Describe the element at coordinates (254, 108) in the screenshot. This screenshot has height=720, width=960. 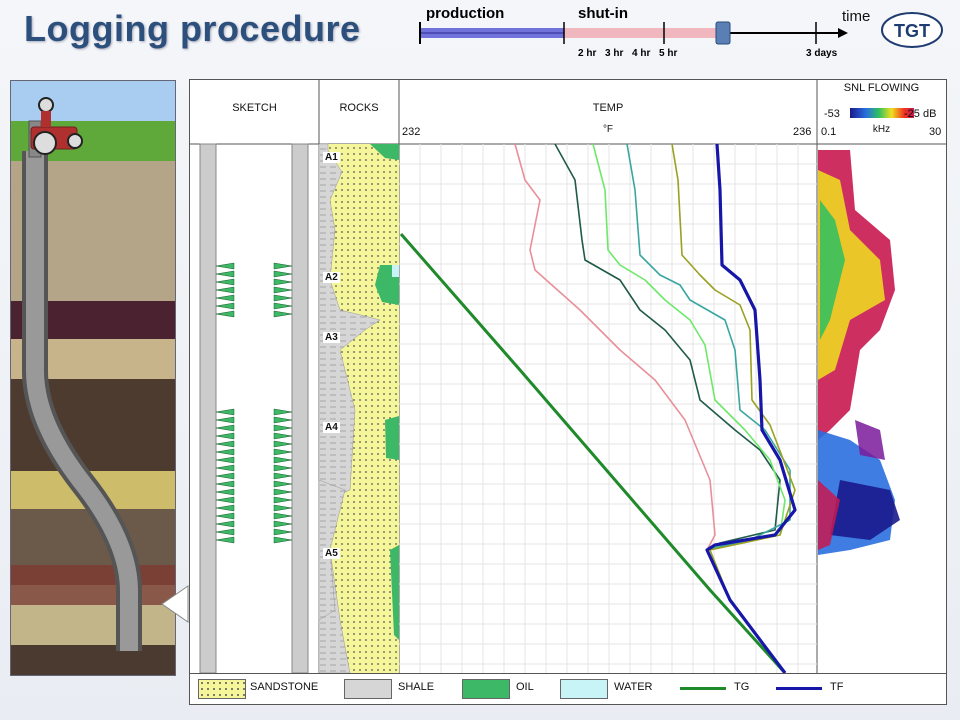
I see `sketch-header: SKETCH` at that location.